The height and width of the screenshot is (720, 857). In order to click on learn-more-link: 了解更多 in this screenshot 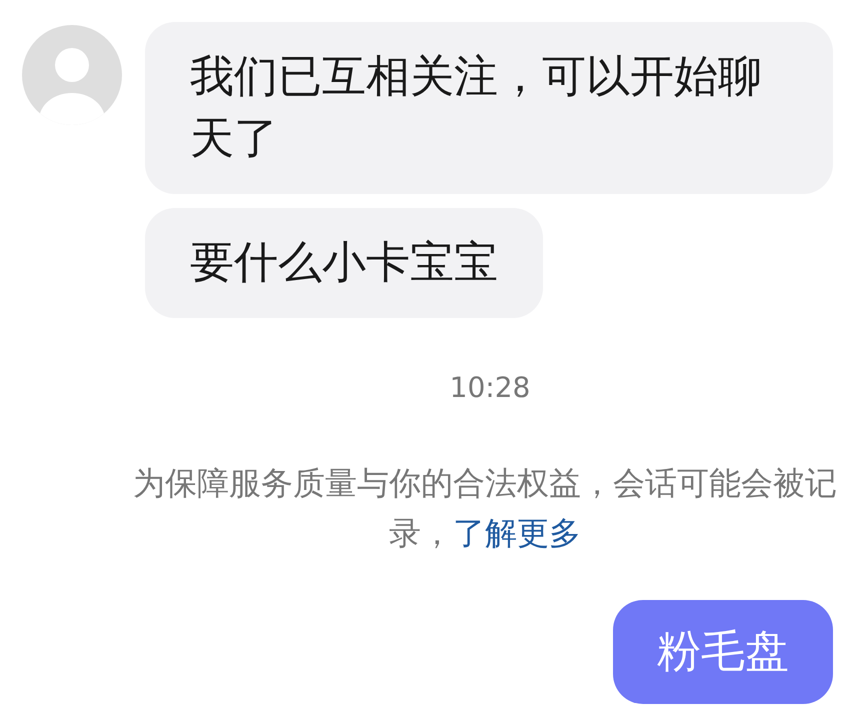, I will do `click(517, 533)`.